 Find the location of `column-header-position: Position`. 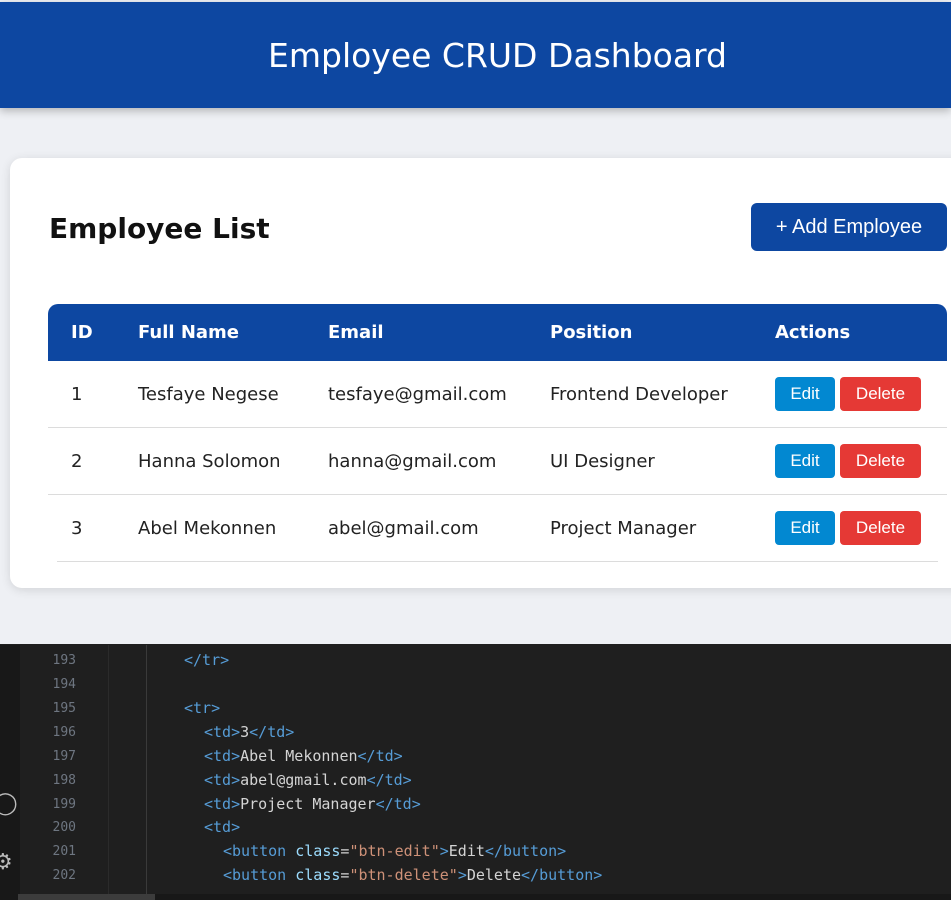

column-header-position: Position is located at coordinates (591, 332).